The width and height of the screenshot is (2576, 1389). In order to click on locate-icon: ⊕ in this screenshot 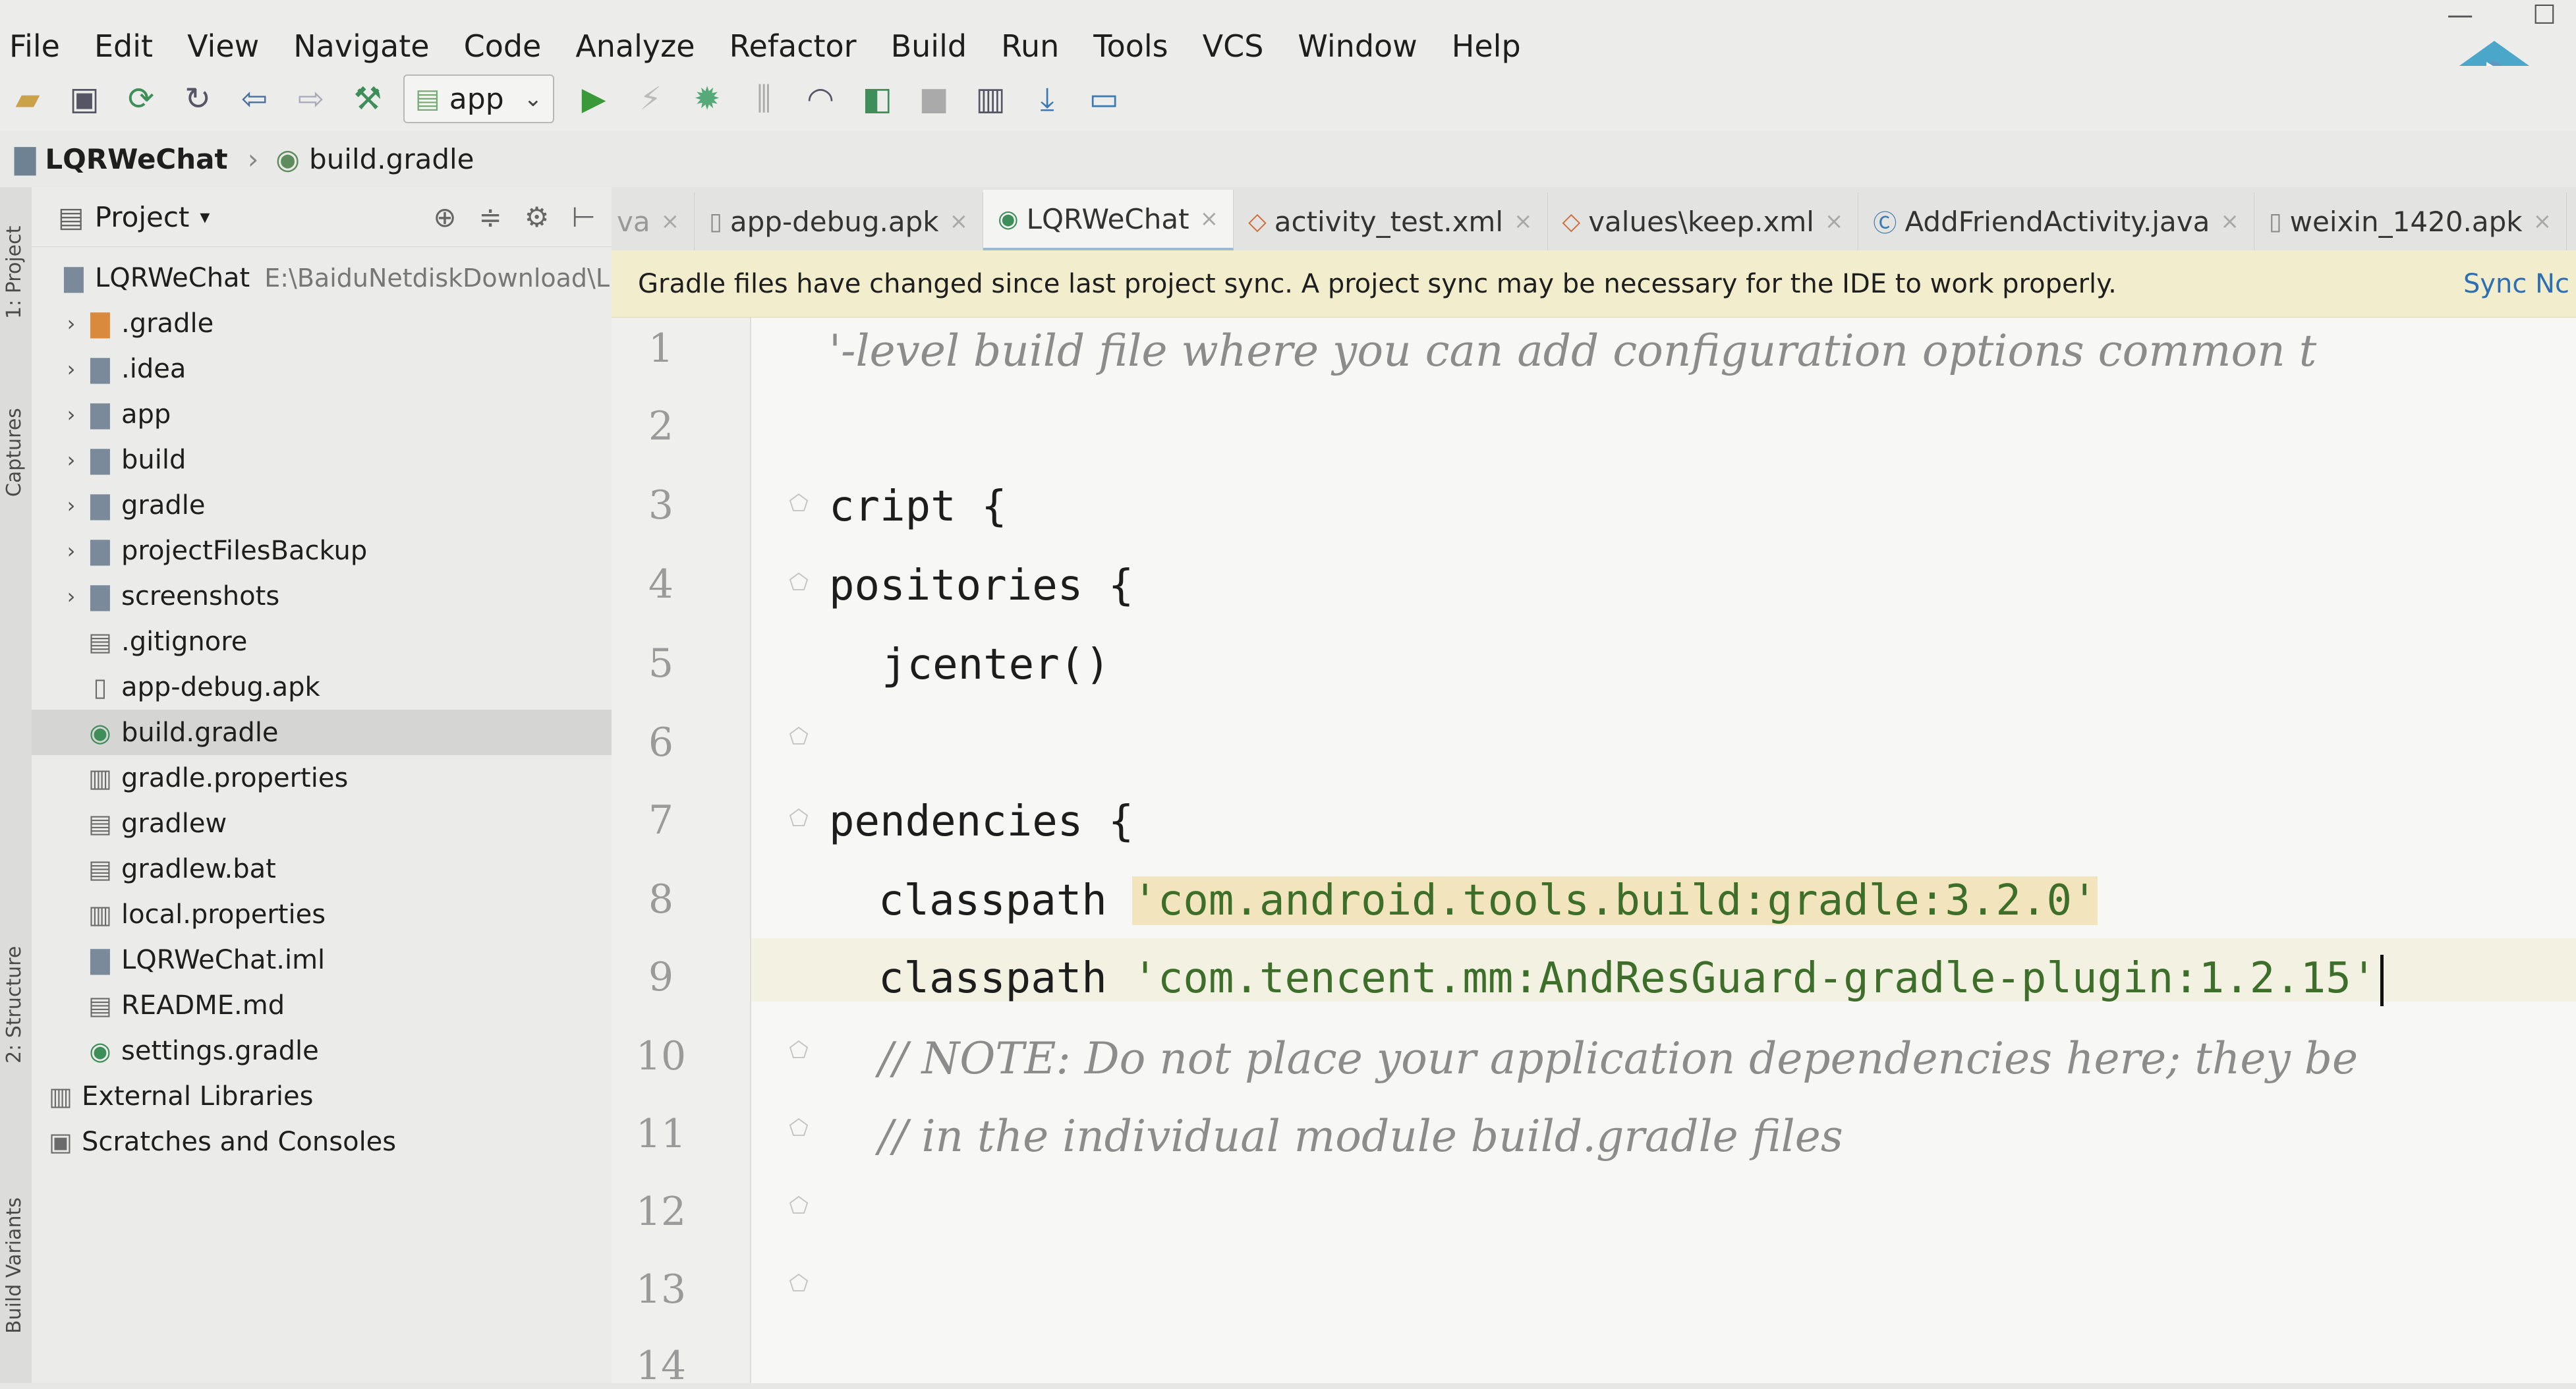, I will do `click(445, 217)`.